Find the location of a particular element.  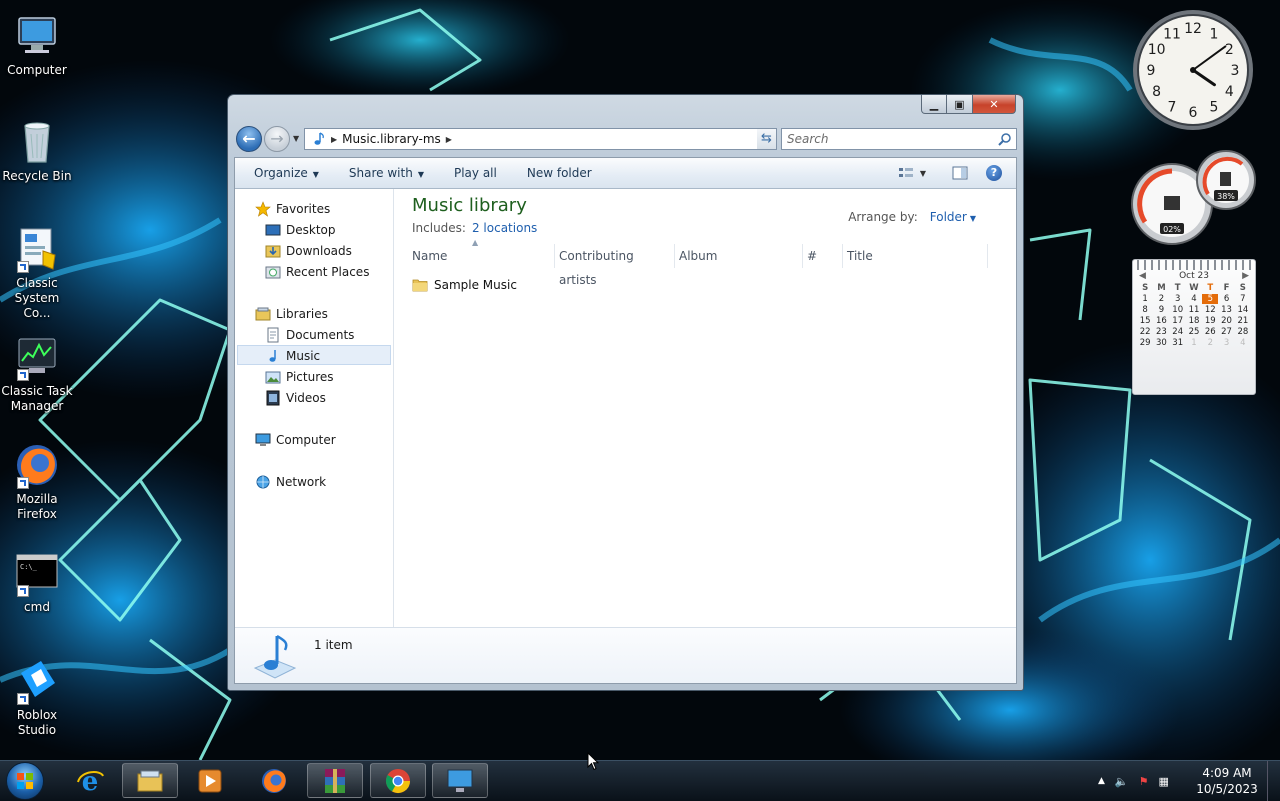

calendar-day: 16 is located at coordinates (1161, 321).